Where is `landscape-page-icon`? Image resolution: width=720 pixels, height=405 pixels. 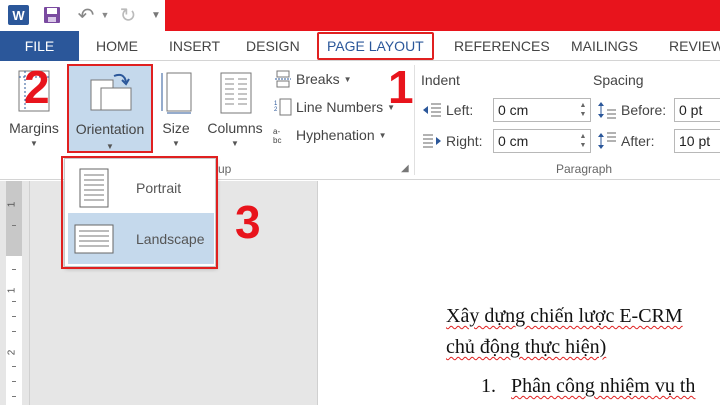
landscape-page-icon is located at coordinates (93, 238).